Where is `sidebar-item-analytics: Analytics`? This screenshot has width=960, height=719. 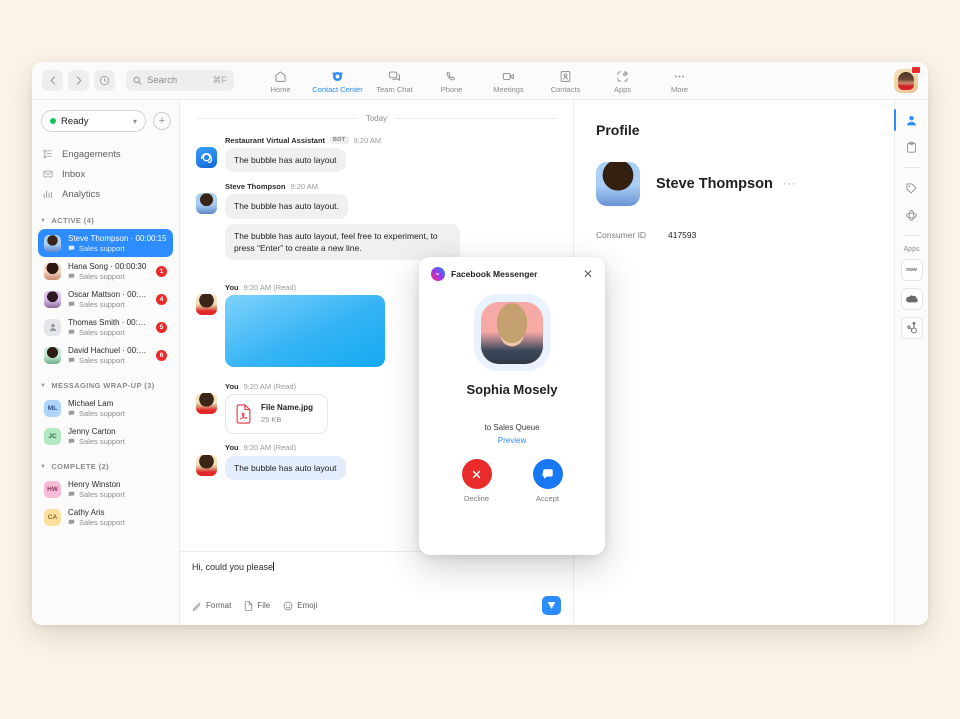
sidebar-item-analytics: Analytics is located at coordinates (105, 194).